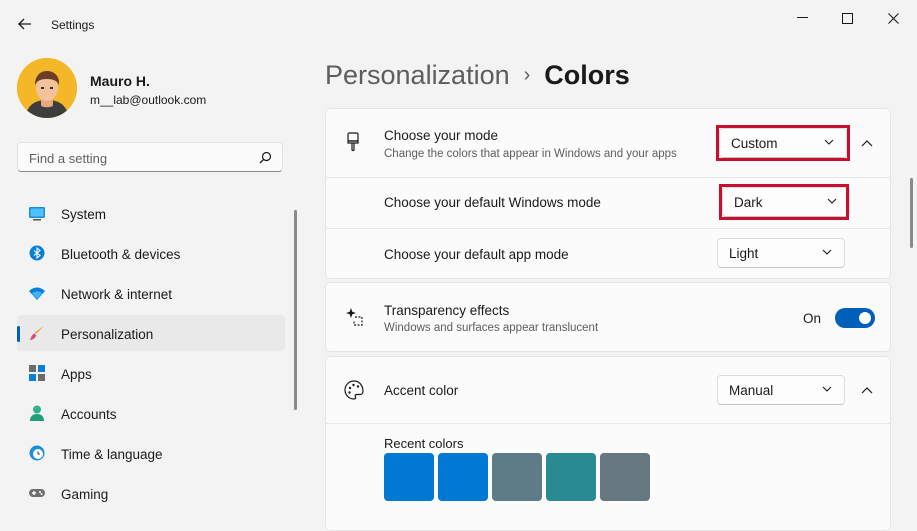  I want to click on search-icon, so click(265, 157).